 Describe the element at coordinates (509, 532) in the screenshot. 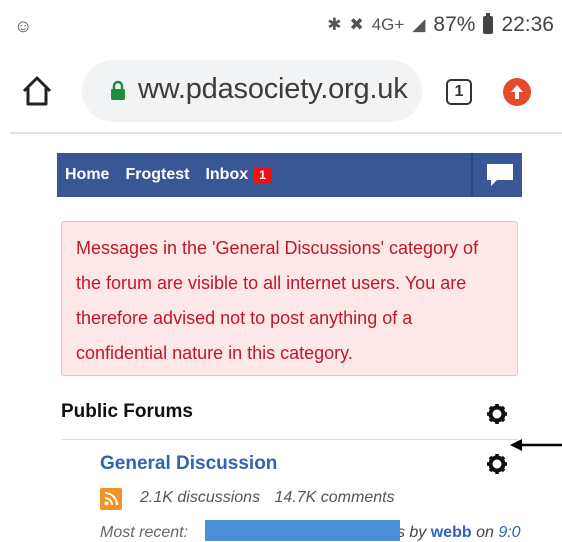

I see `recent-time-link: 9:0` at that location.